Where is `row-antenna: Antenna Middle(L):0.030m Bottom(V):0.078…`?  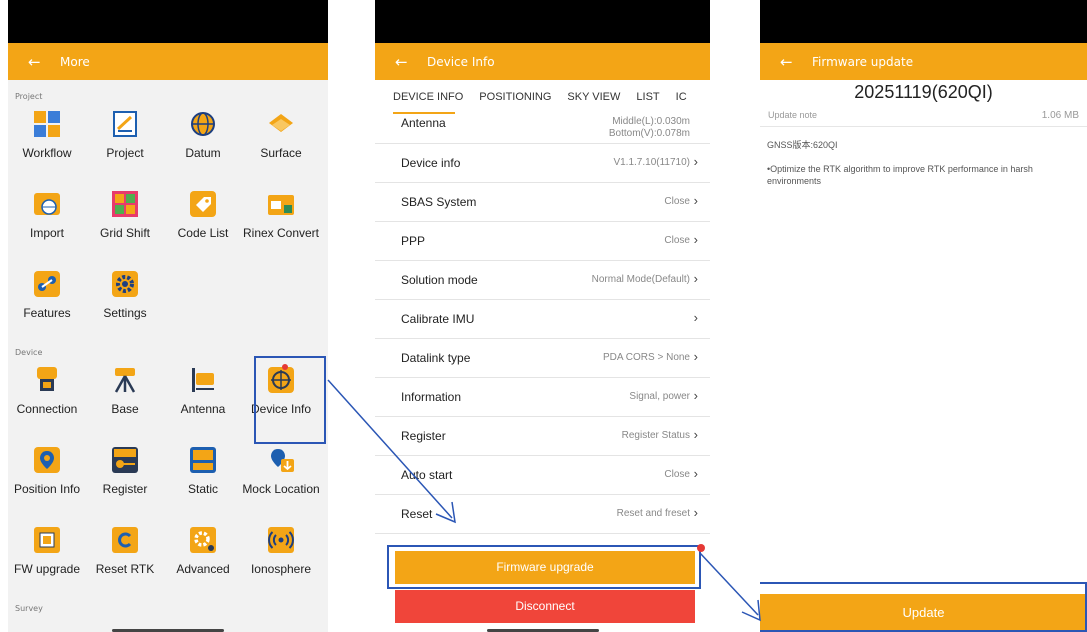
row-antenna: Antenna Middle(L):0.030m Bottom(V):0.078… is located at coordinates (542, 129).